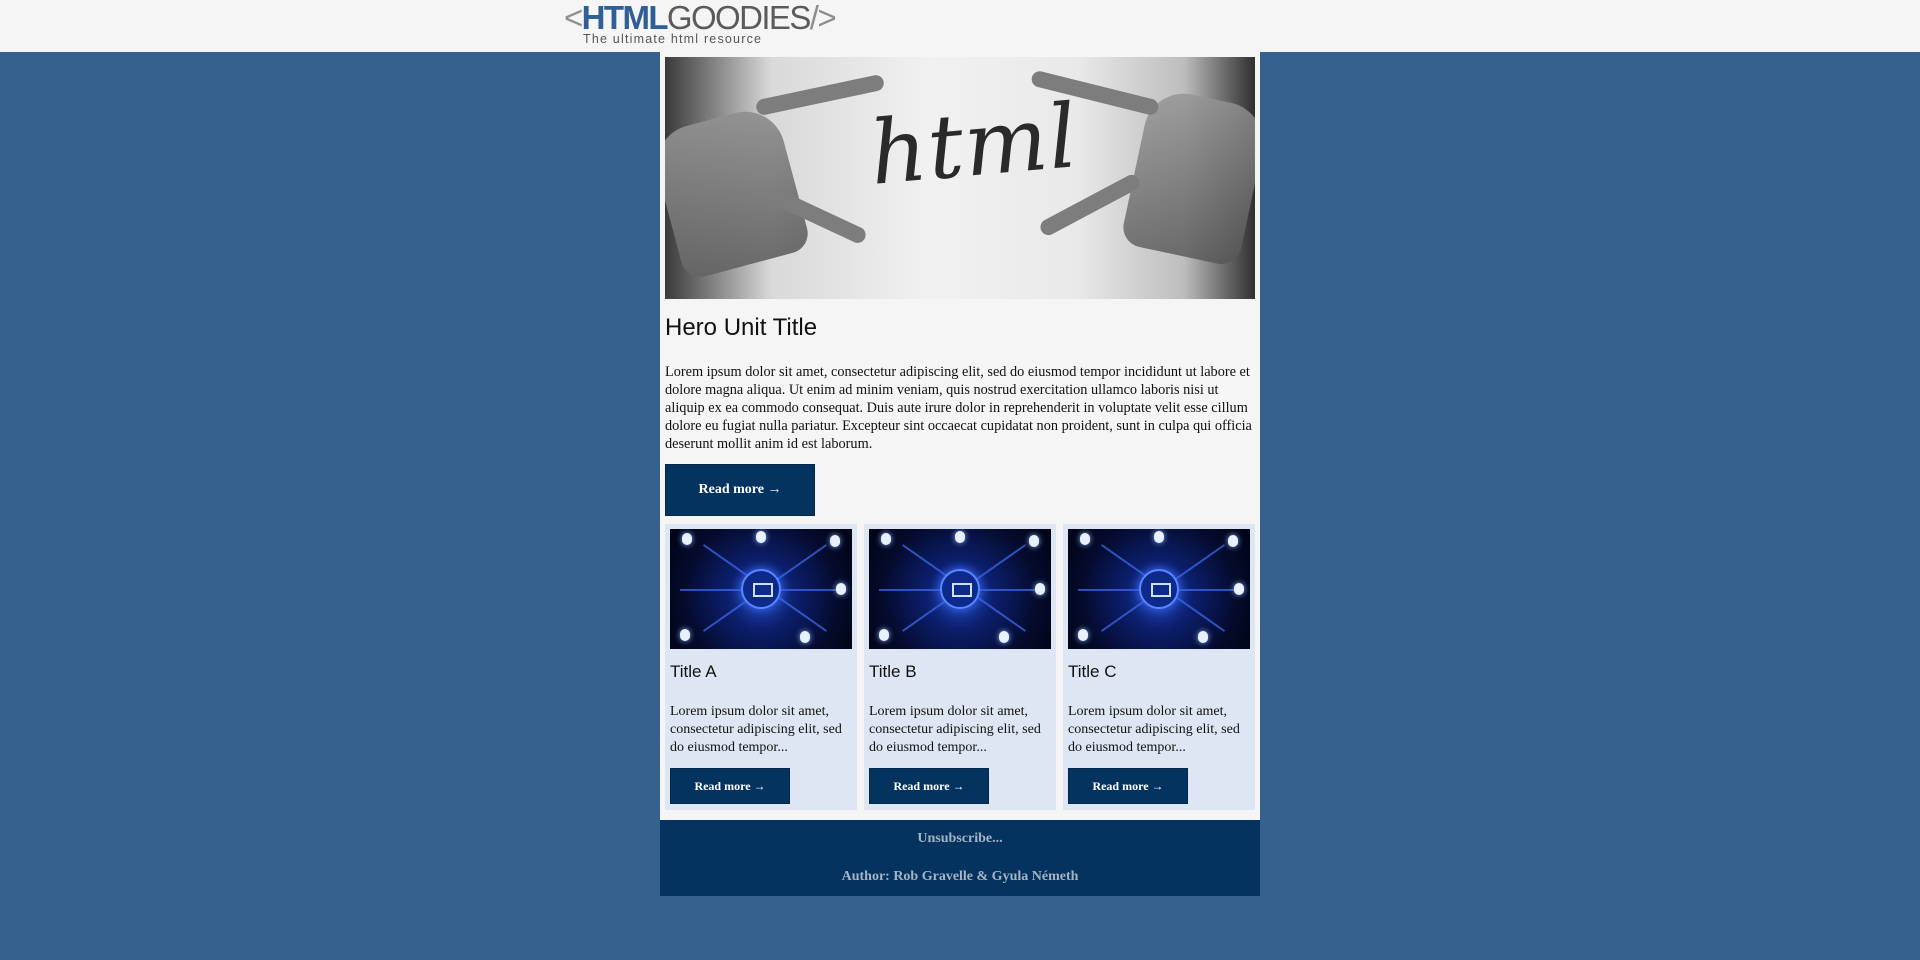  I want to click on card-title: Title B, so click(893, 671).